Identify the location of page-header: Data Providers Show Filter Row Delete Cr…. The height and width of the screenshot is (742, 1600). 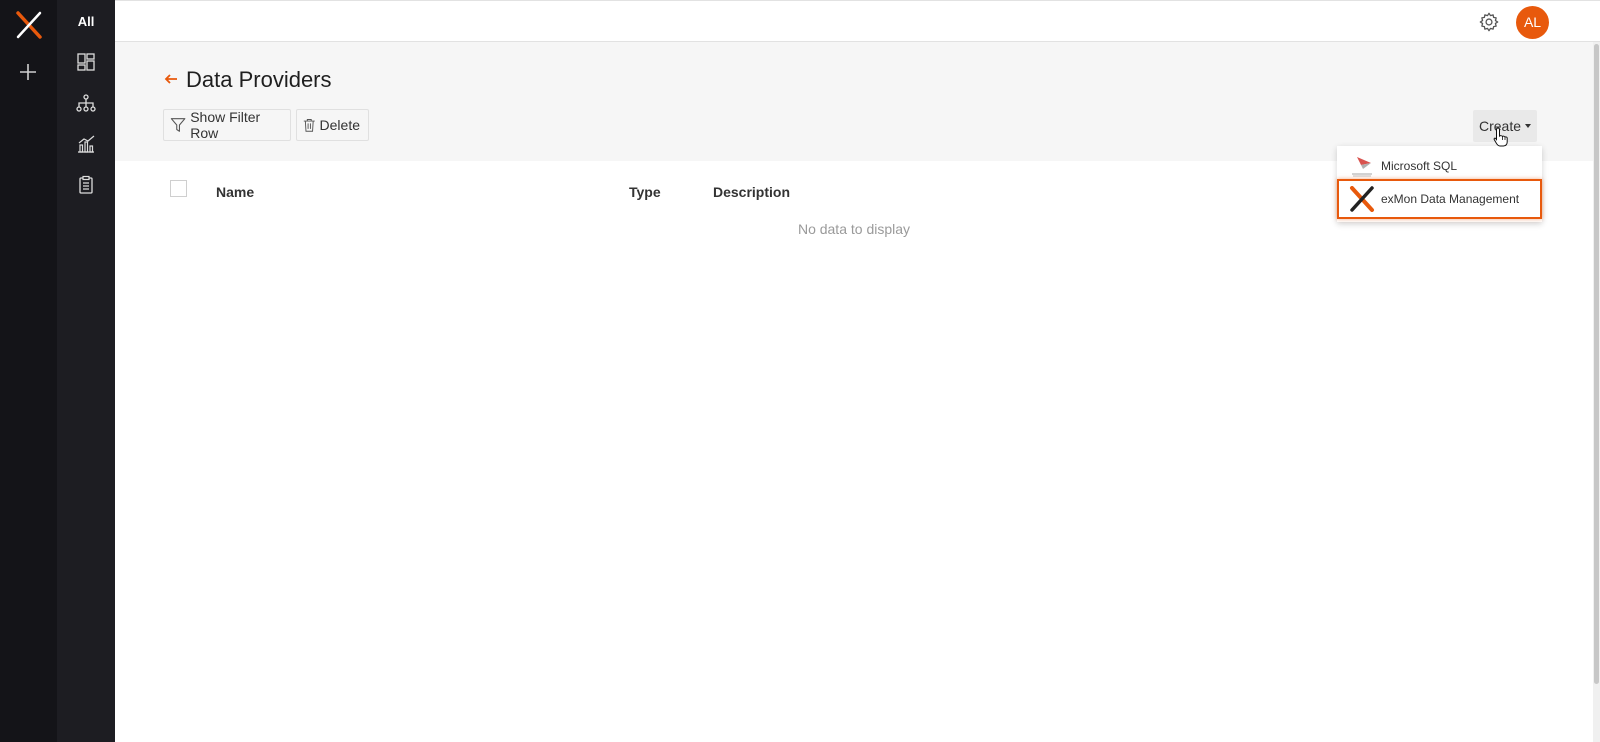
(854, 101).